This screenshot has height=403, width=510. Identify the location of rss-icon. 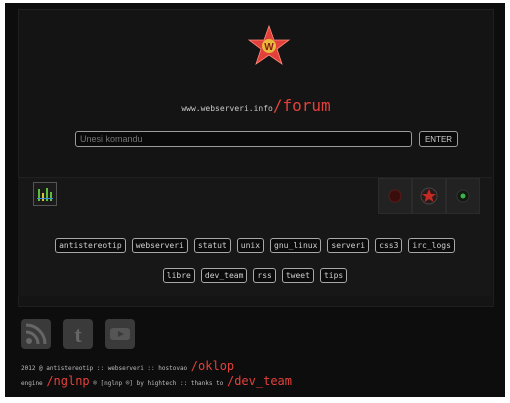
(36, 334).